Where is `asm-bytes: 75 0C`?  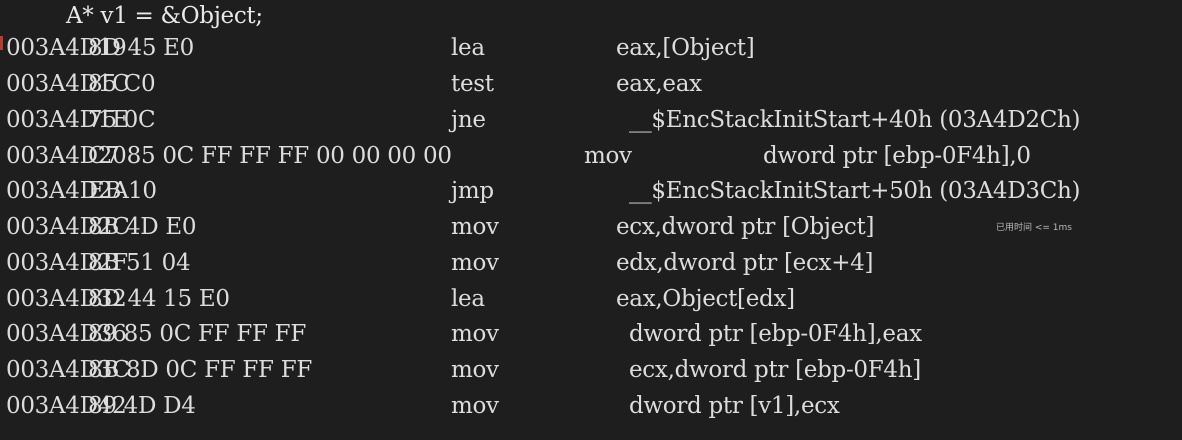
asm-bytes: 75 0C is located at coordinates (122, 120).